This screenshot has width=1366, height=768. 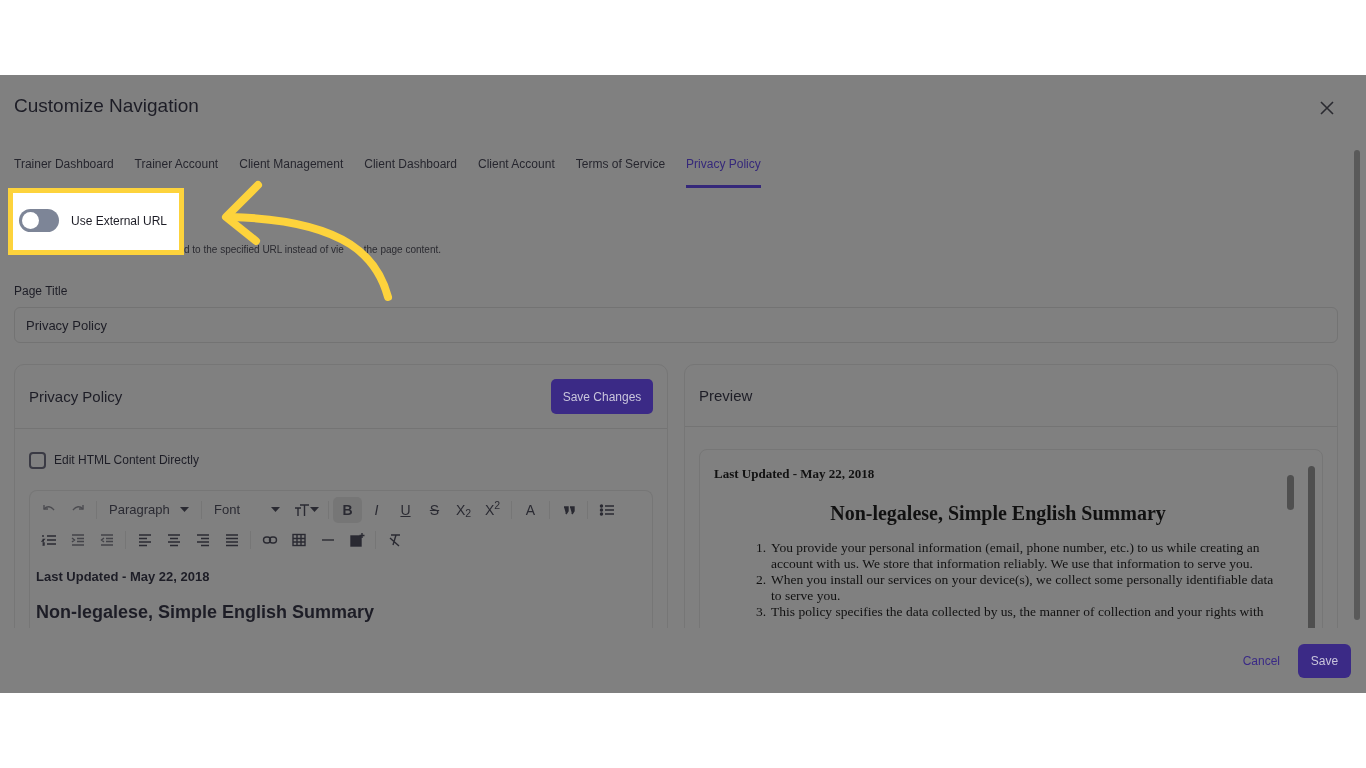 I want to click on save-changes-button: Save Changes, so click(x=602, y=396).